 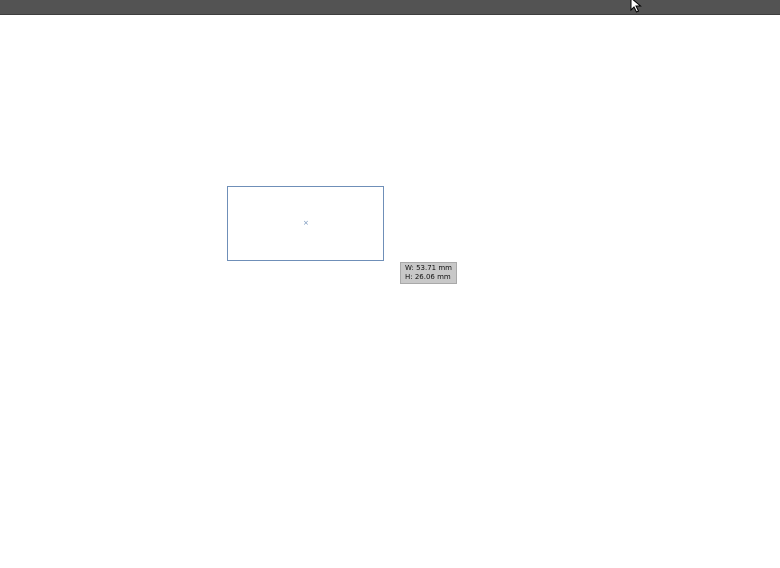 What do you see at coordinates (306, 223) in the screenshot?
I see `rectangle-center-point-icon: ×` at bounding box center [306, 223].